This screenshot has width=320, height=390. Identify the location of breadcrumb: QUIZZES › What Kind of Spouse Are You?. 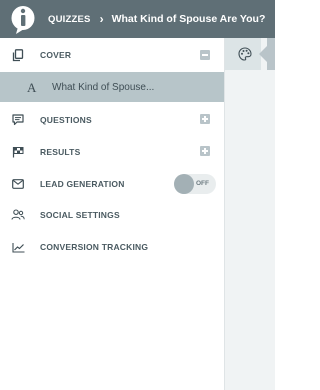
(156, 19).